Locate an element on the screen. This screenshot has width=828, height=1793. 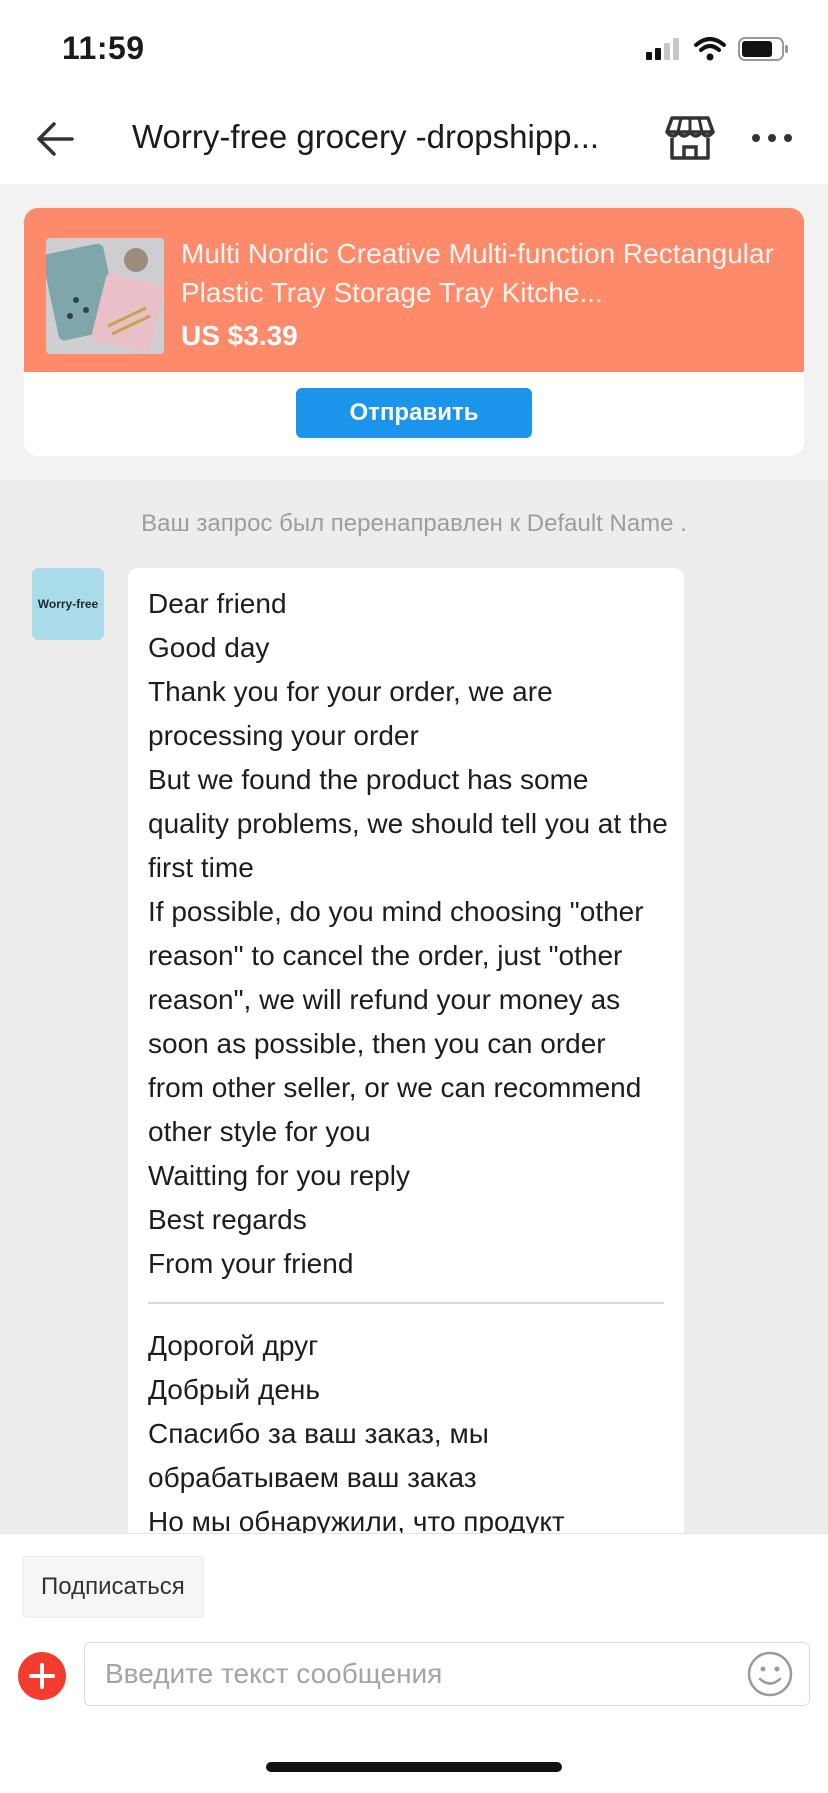
more-options-button is located at coordinates (772, 138).